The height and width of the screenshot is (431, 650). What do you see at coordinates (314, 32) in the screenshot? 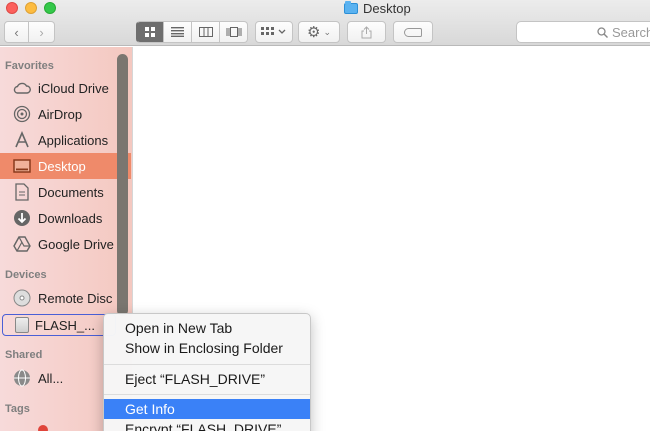
I see `gear-icon: ⚙` at bounding box center [314, 32].